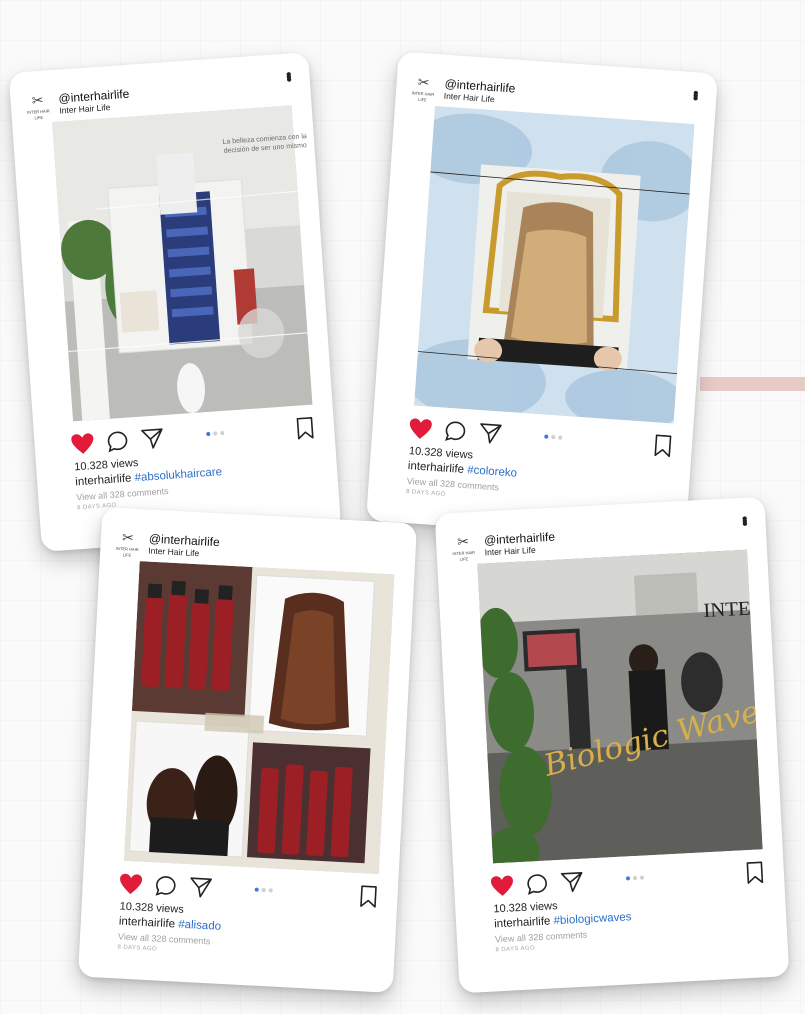 The image size is (805, 1014). I want to click on hashtag-link: #biologicwaves, so click(592, 919).